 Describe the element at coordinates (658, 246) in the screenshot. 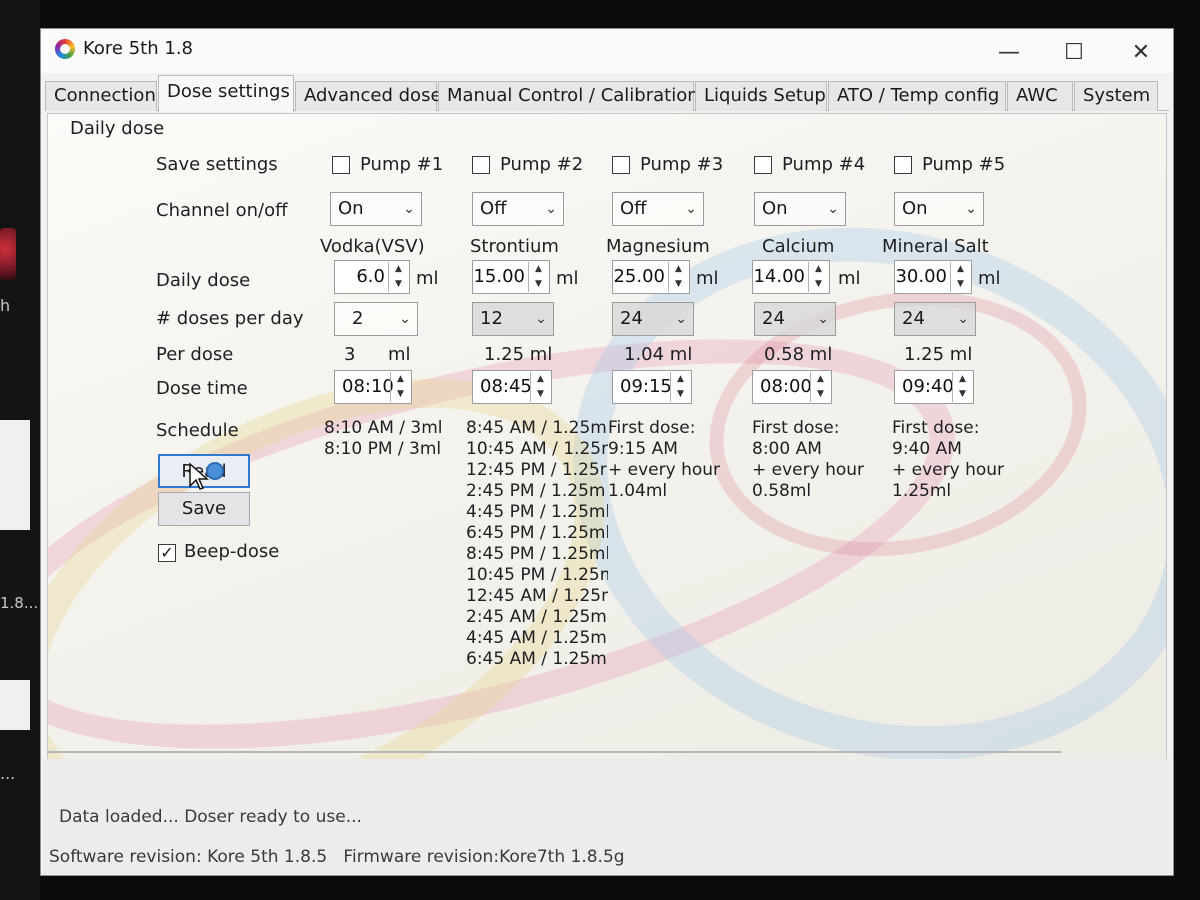

I see `pump-3-liquid: Magnesium` at that location.